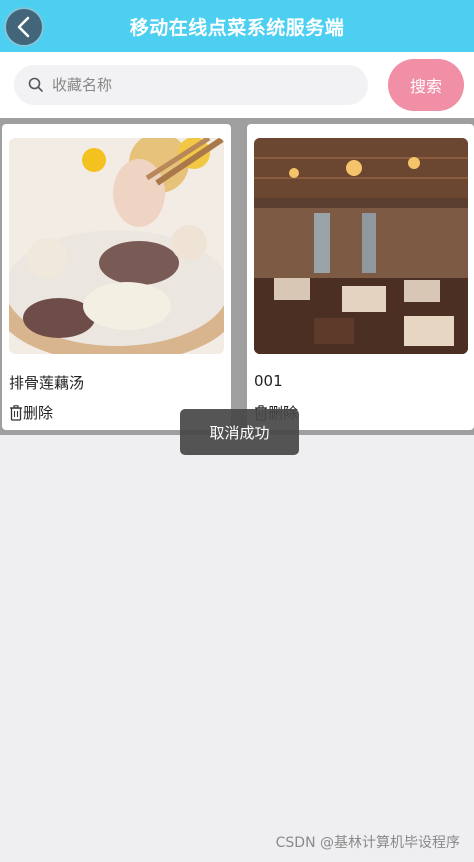 Image resolution: width=474 pixels, height=862 pixels. I want to click on page-title: 移动在线点菜系统服务端, so click(237, 27).